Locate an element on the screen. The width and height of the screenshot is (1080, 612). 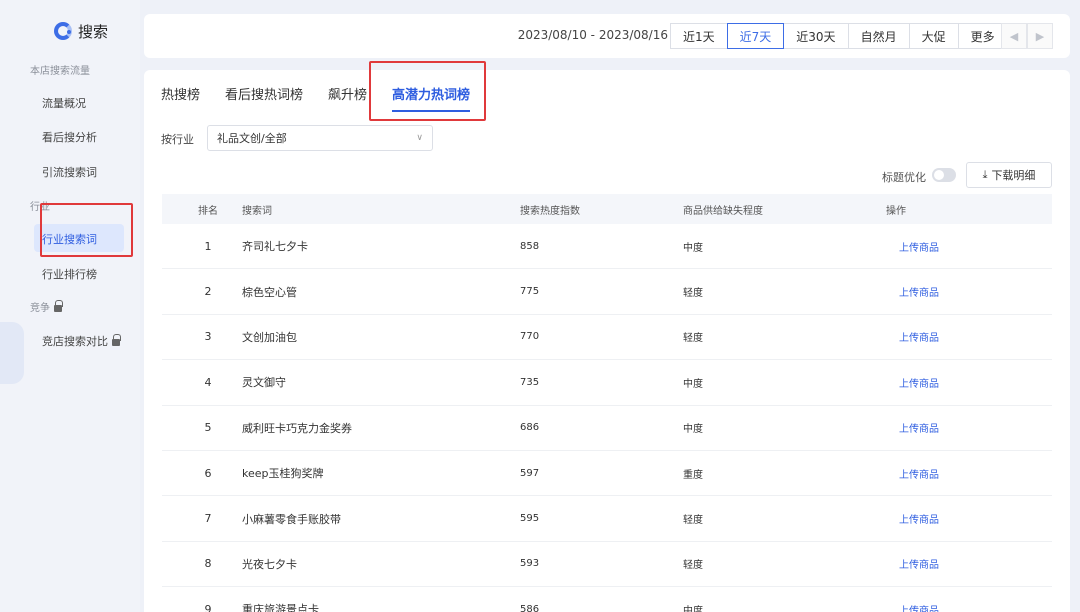
cell-term: 文创加油包 is located at coordinates (269, 337).